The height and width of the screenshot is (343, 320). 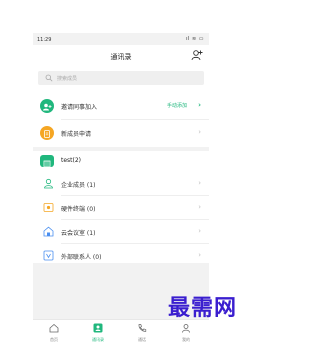 I want to click on watermark-text: 最需网, so click(x=203, y=308).